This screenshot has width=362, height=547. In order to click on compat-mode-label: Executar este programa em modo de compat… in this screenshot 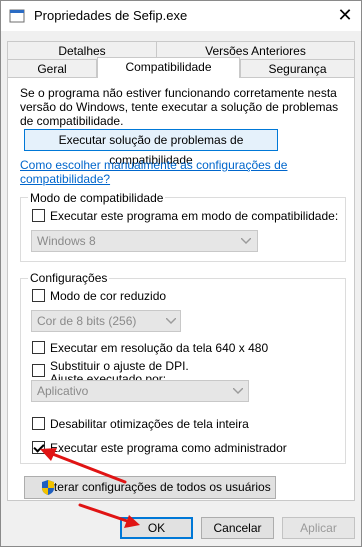, I will do `click(194, 216)`.